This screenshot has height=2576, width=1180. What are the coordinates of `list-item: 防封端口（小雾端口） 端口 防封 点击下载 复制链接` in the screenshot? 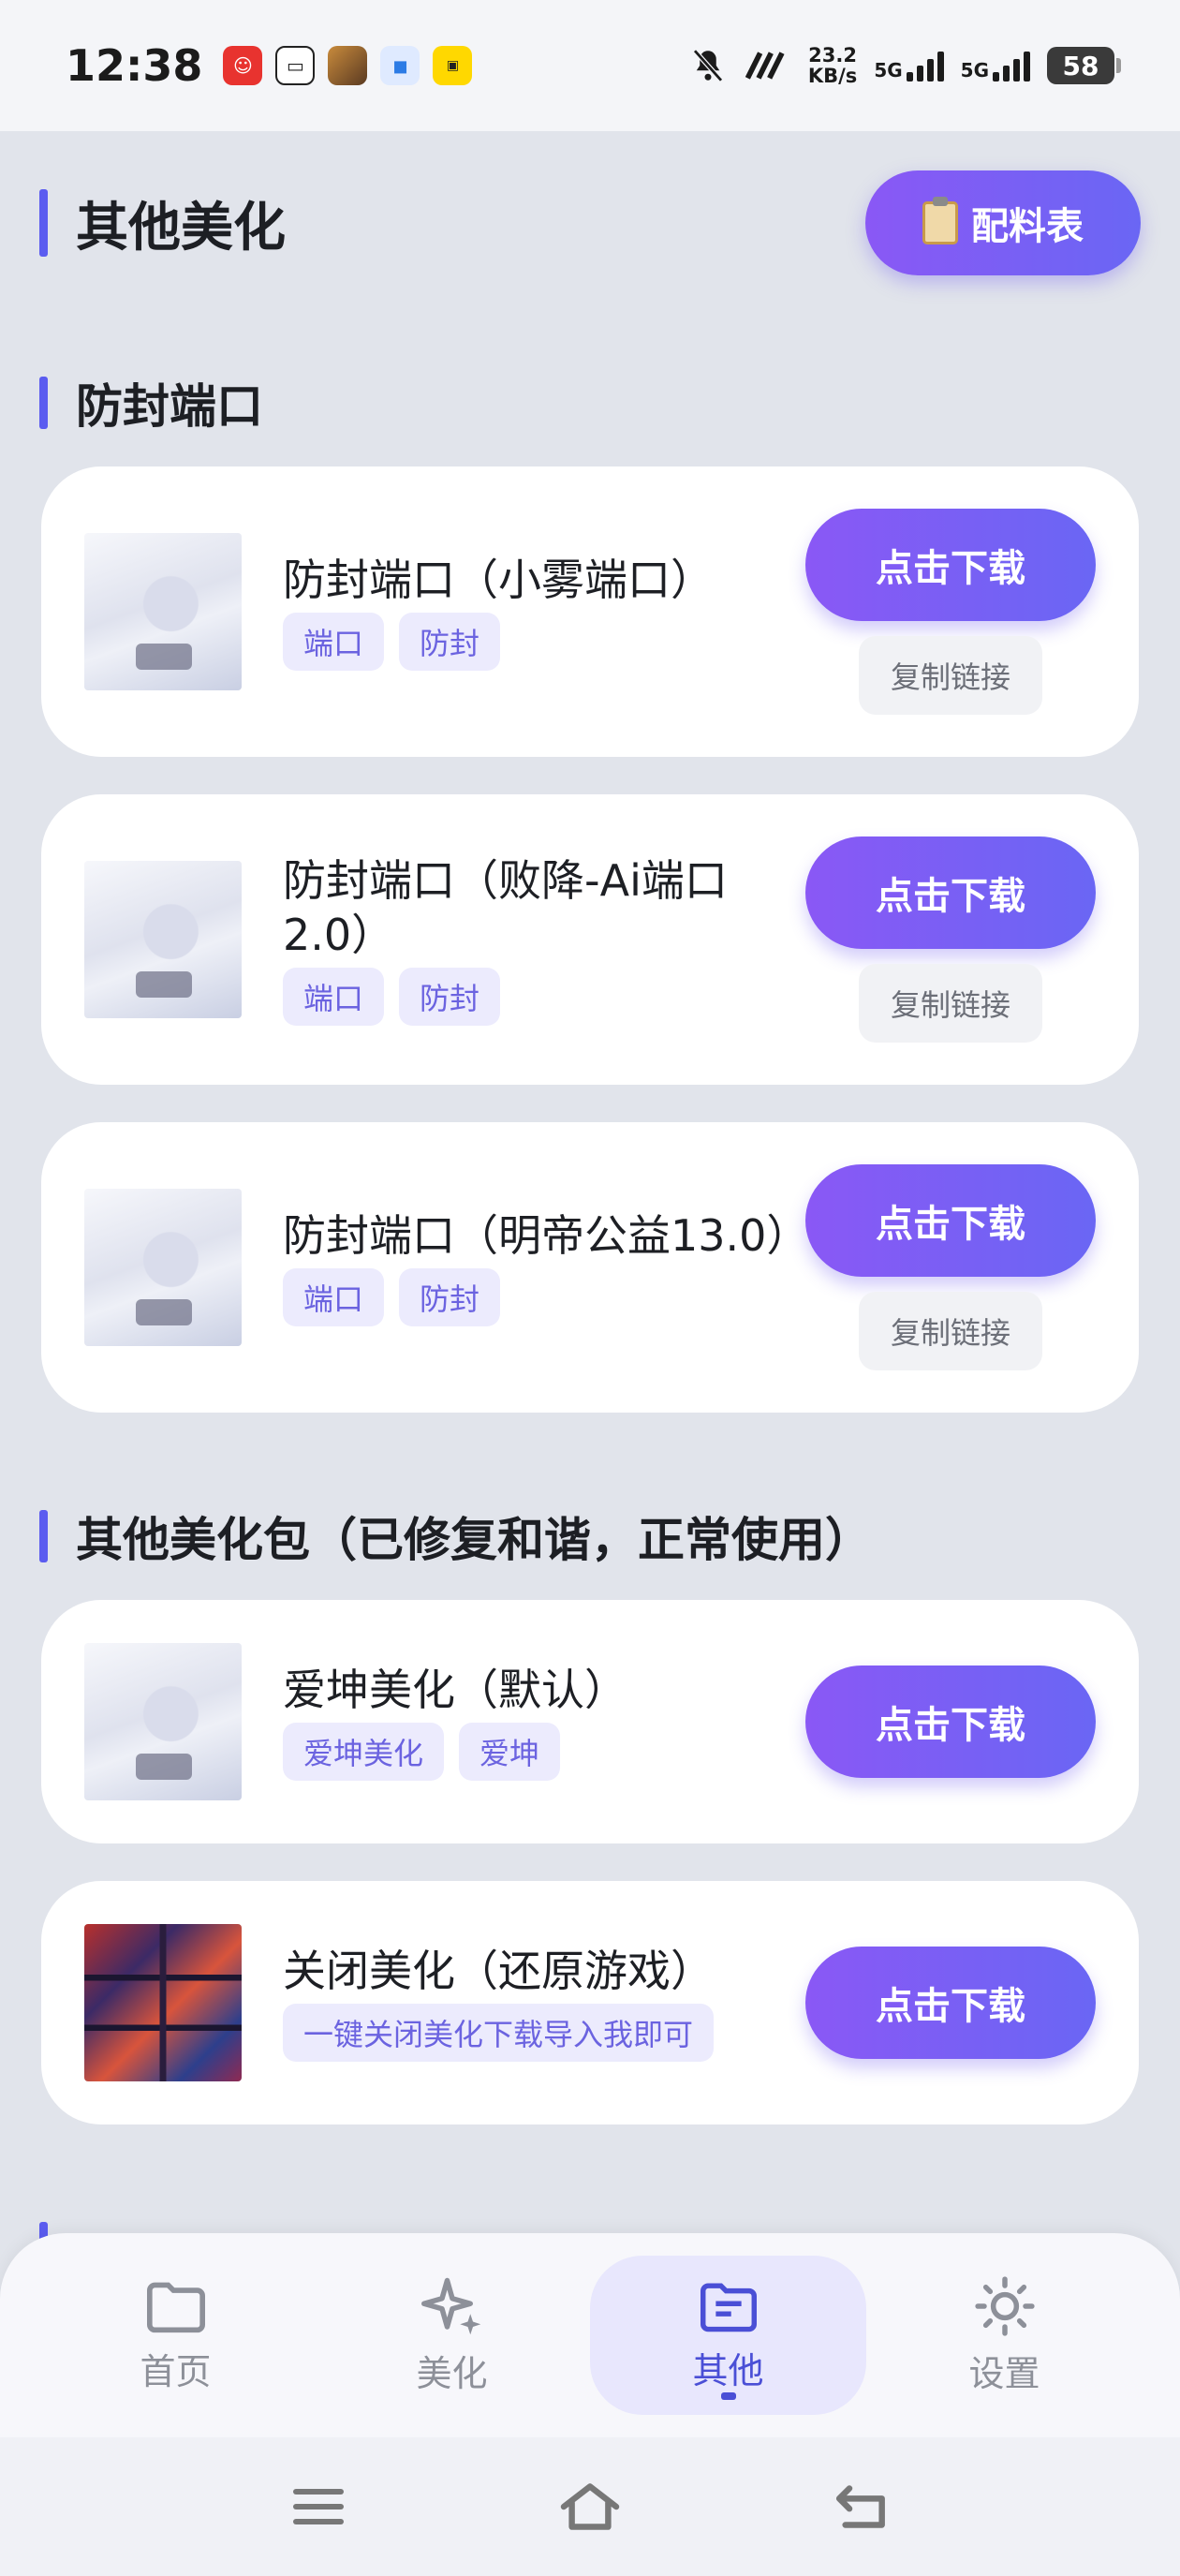 It's located at (590, 611).